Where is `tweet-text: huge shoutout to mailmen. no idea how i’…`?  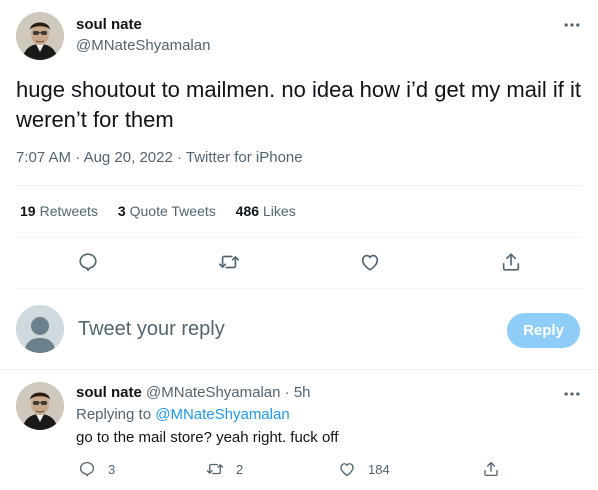 tweet-text: huge shoutout to mailmen. no idea how i’… is located at coordinates (298, 104).